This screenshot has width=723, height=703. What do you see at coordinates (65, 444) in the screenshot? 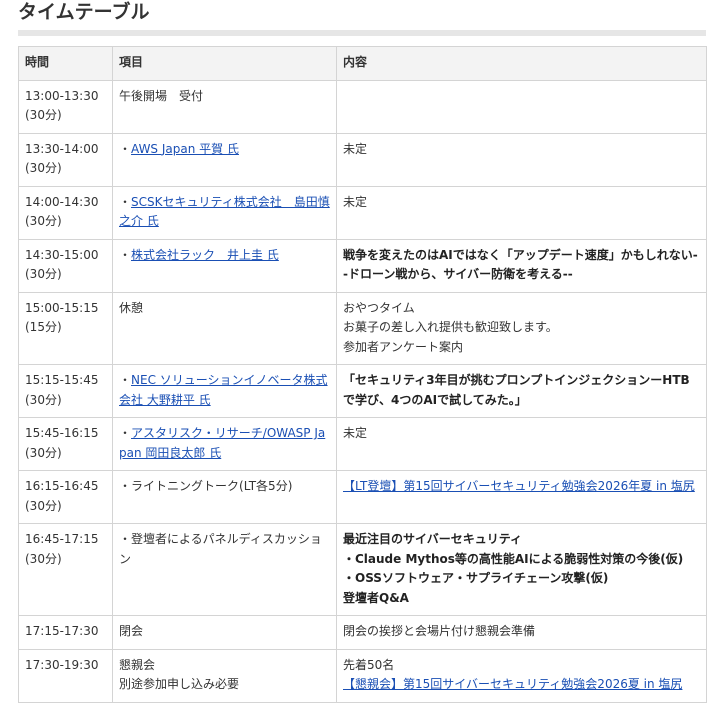
I see `time-cell: 15:45-16:15 (30分)` at bounding box center [65, 444].